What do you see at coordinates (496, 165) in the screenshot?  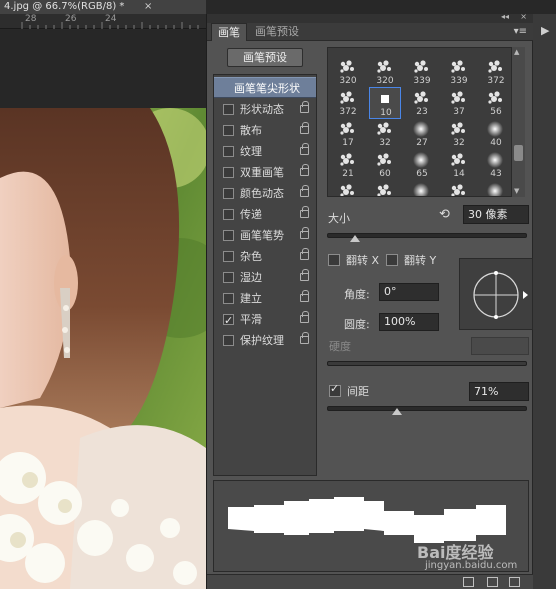 I see `brush-tip-cell: 43` at bounding box center [496, 165].